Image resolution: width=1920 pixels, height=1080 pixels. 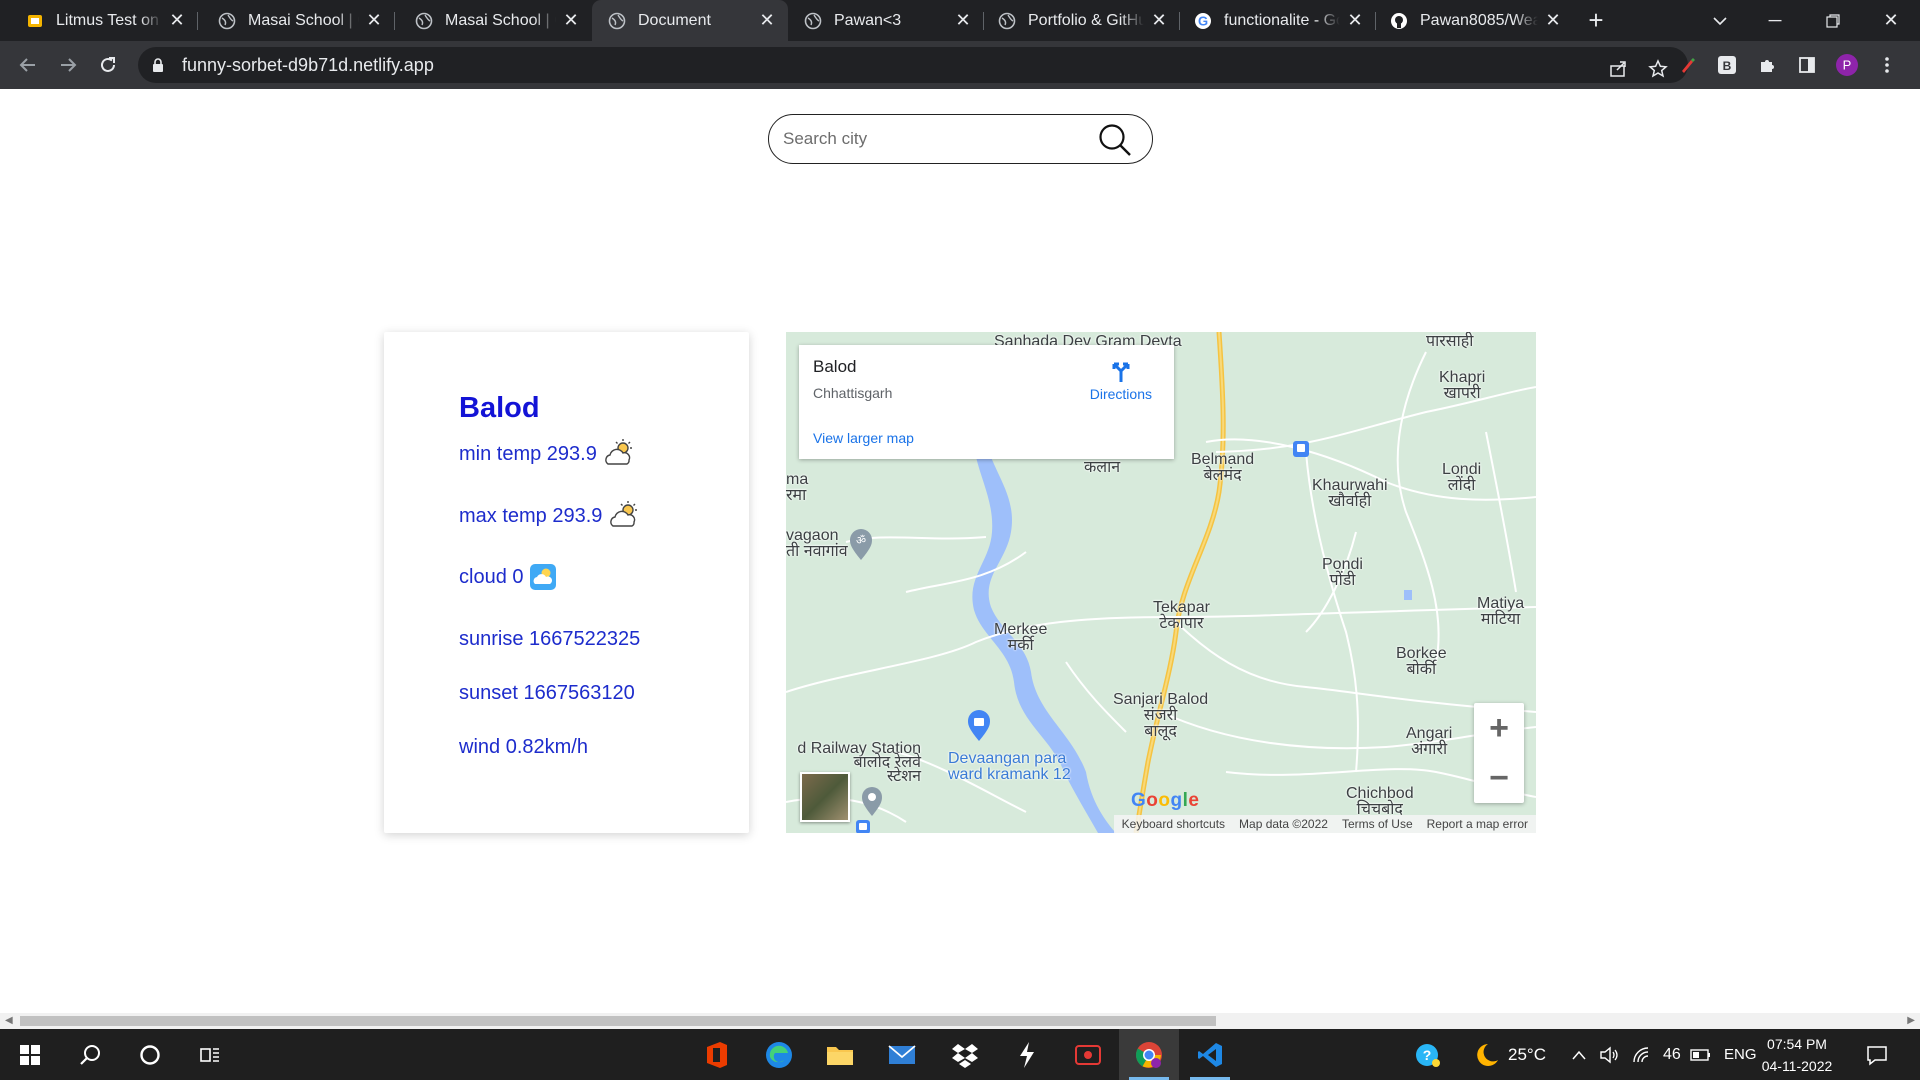 I want to click on zap-app-icon, so click(x=1027, y=1054).